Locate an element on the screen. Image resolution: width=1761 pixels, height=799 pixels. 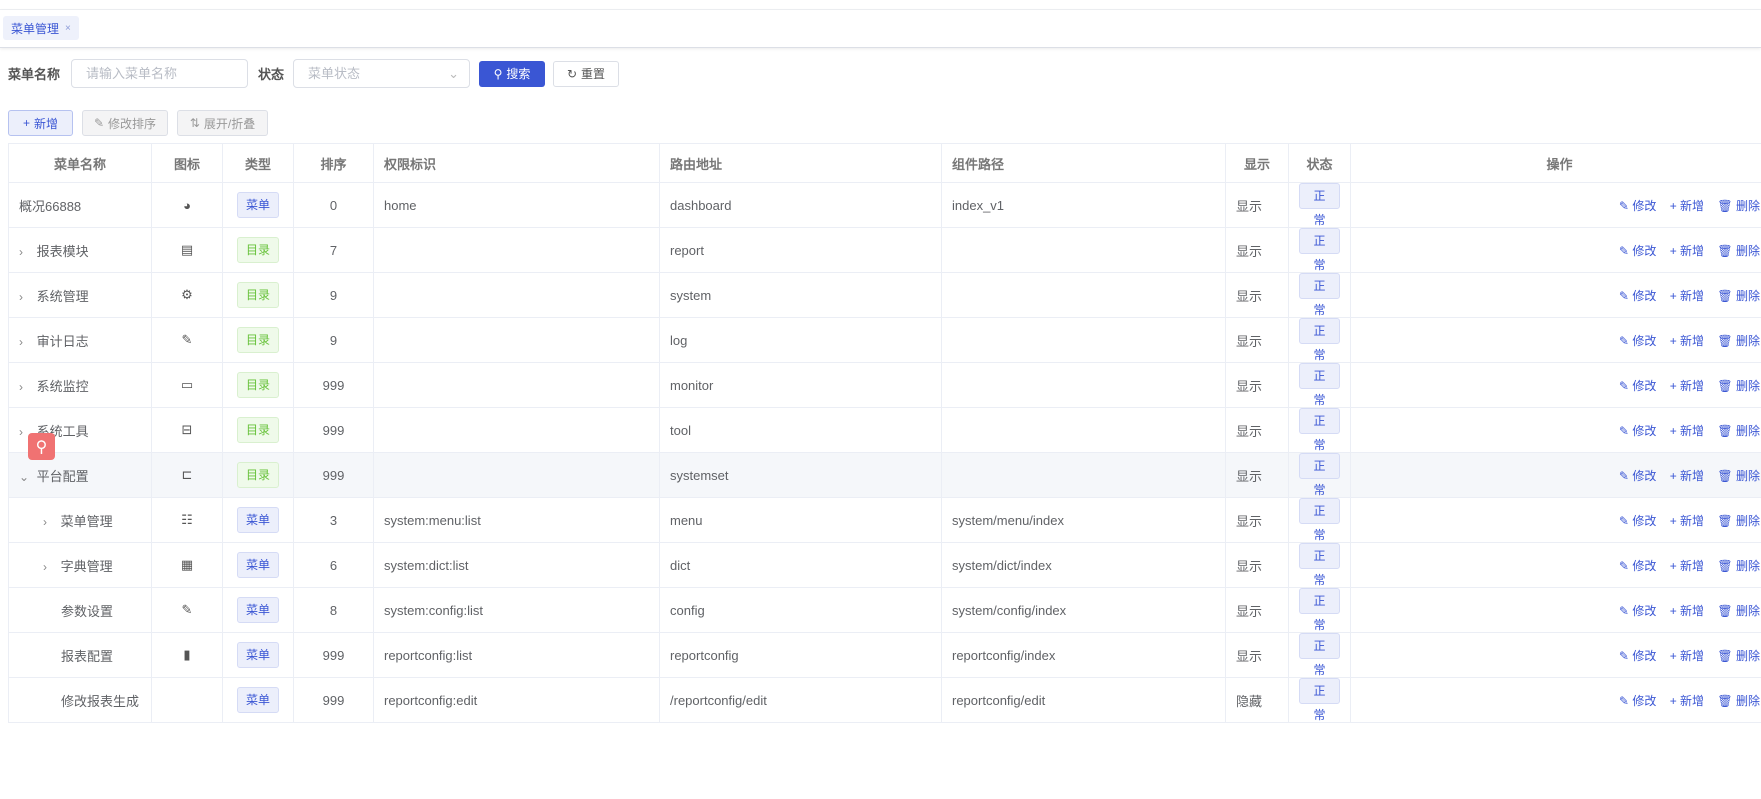
menu-name: 菜单管理 is located at coordinates (86, 521).